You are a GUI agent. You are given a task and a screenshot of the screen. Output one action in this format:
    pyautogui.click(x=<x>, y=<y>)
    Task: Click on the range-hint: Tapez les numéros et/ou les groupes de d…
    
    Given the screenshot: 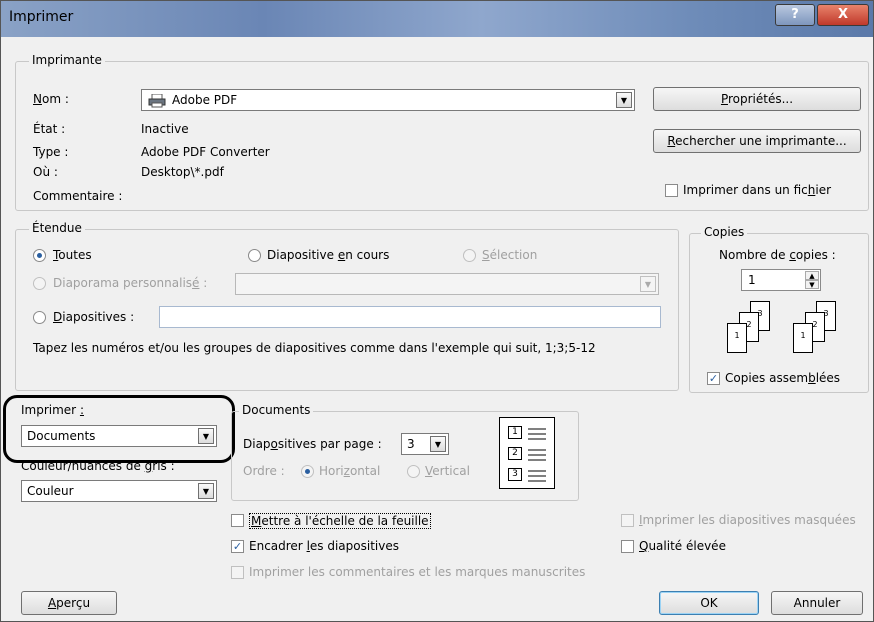 What is the action you would take?
    pyautogui.click(x=314, y=348)
    